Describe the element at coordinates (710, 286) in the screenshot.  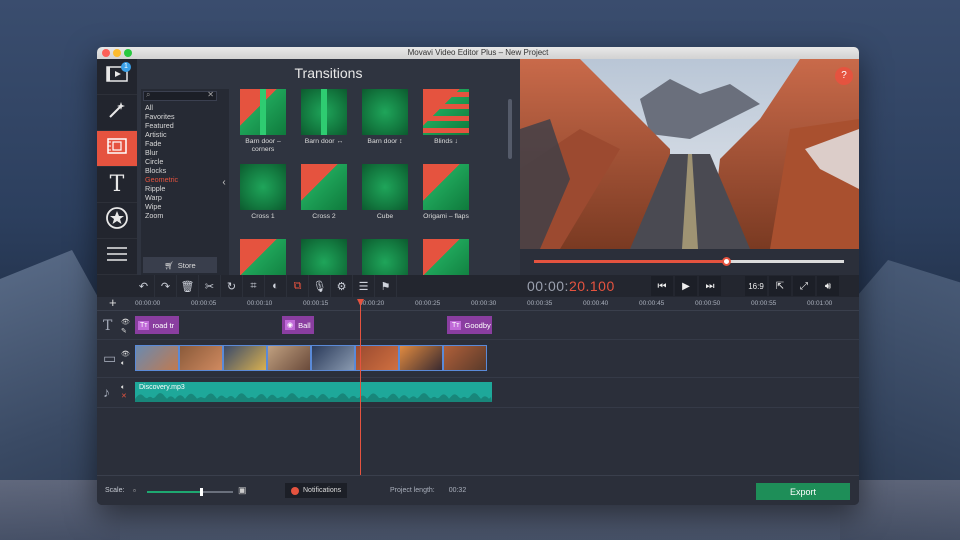
I see `next-frame-button: ⏭︎` at that location.